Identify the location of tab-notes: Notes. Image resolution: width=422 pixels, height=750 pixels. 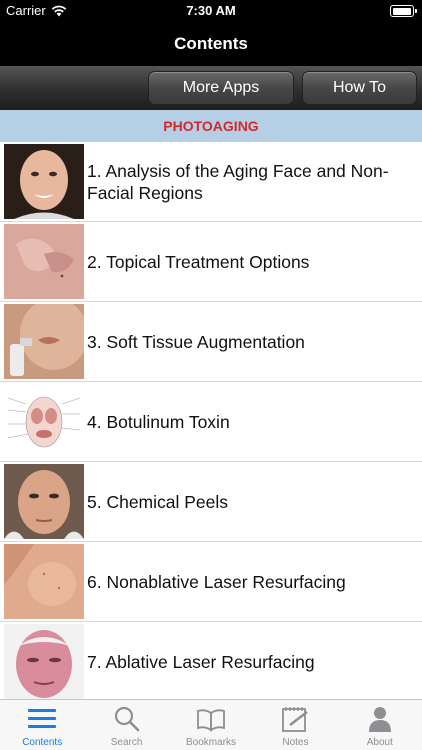
(295, 725).